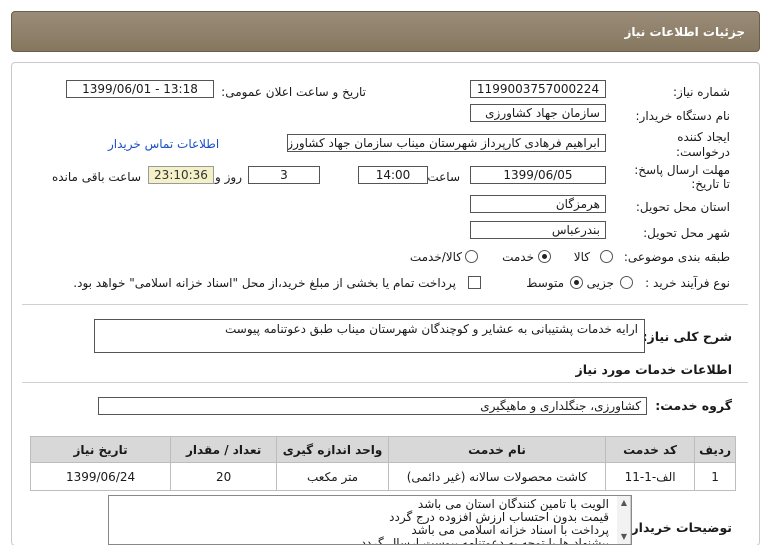 This screenshot has width=770, height=545. What do you see at coordinates (497, 476) in the screenshot?
I see `cell-service-name: کاشت محصولات سالانه (غیر دائمی)` at bounding box center [497, 476].